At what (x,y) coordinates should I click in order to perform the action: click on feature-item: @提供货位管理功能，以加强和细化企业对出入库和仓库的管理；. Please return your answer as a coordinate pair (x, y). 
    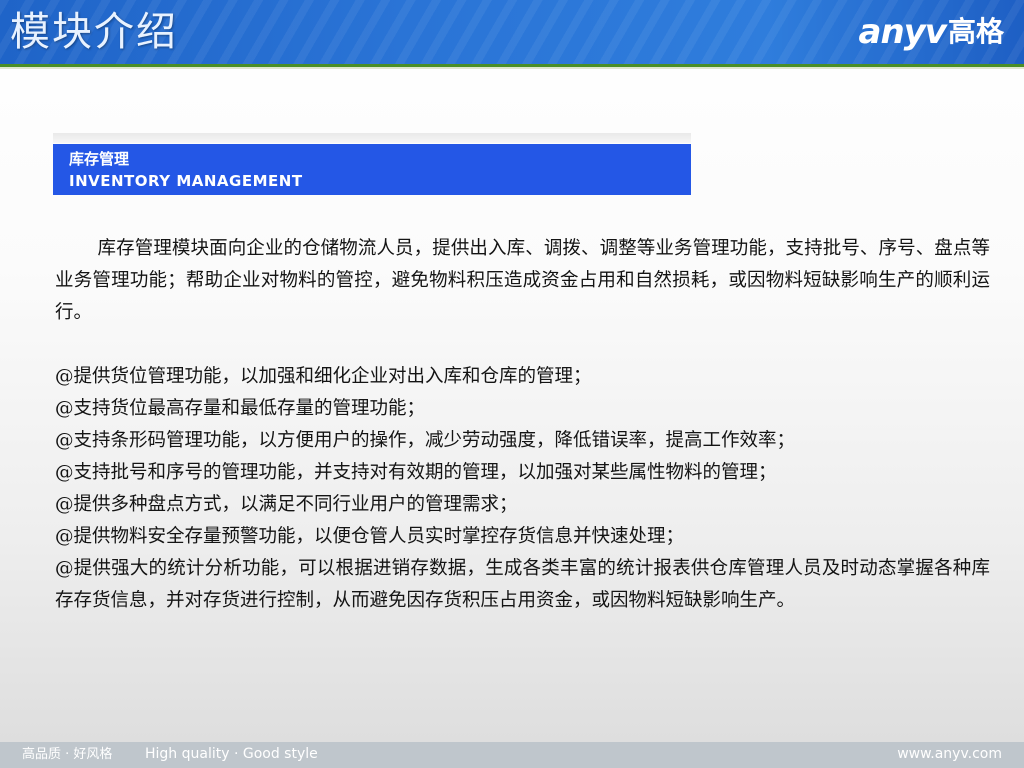
    Looking at the image, I should click on (323, 376).